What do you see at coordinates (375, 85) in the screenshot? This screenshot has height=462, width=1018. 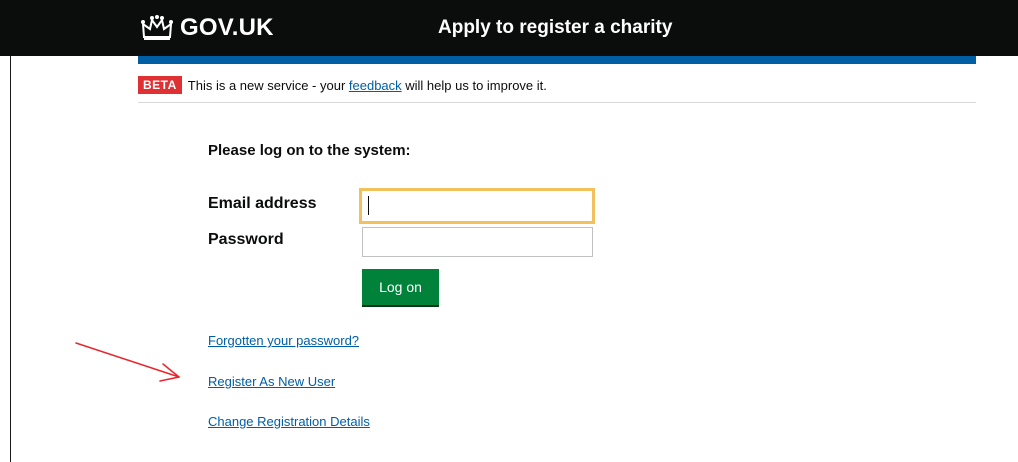 I see `feedback-link: feedback` at bounding box center [375, 85].